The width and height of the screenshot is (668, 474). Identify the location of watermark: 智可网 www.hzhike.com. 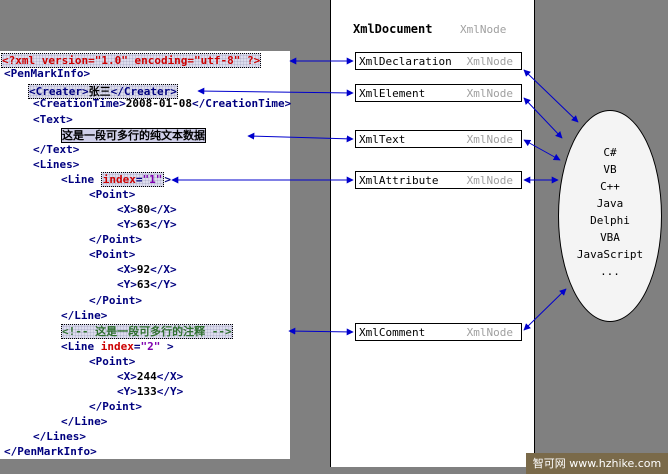
(597, 463).